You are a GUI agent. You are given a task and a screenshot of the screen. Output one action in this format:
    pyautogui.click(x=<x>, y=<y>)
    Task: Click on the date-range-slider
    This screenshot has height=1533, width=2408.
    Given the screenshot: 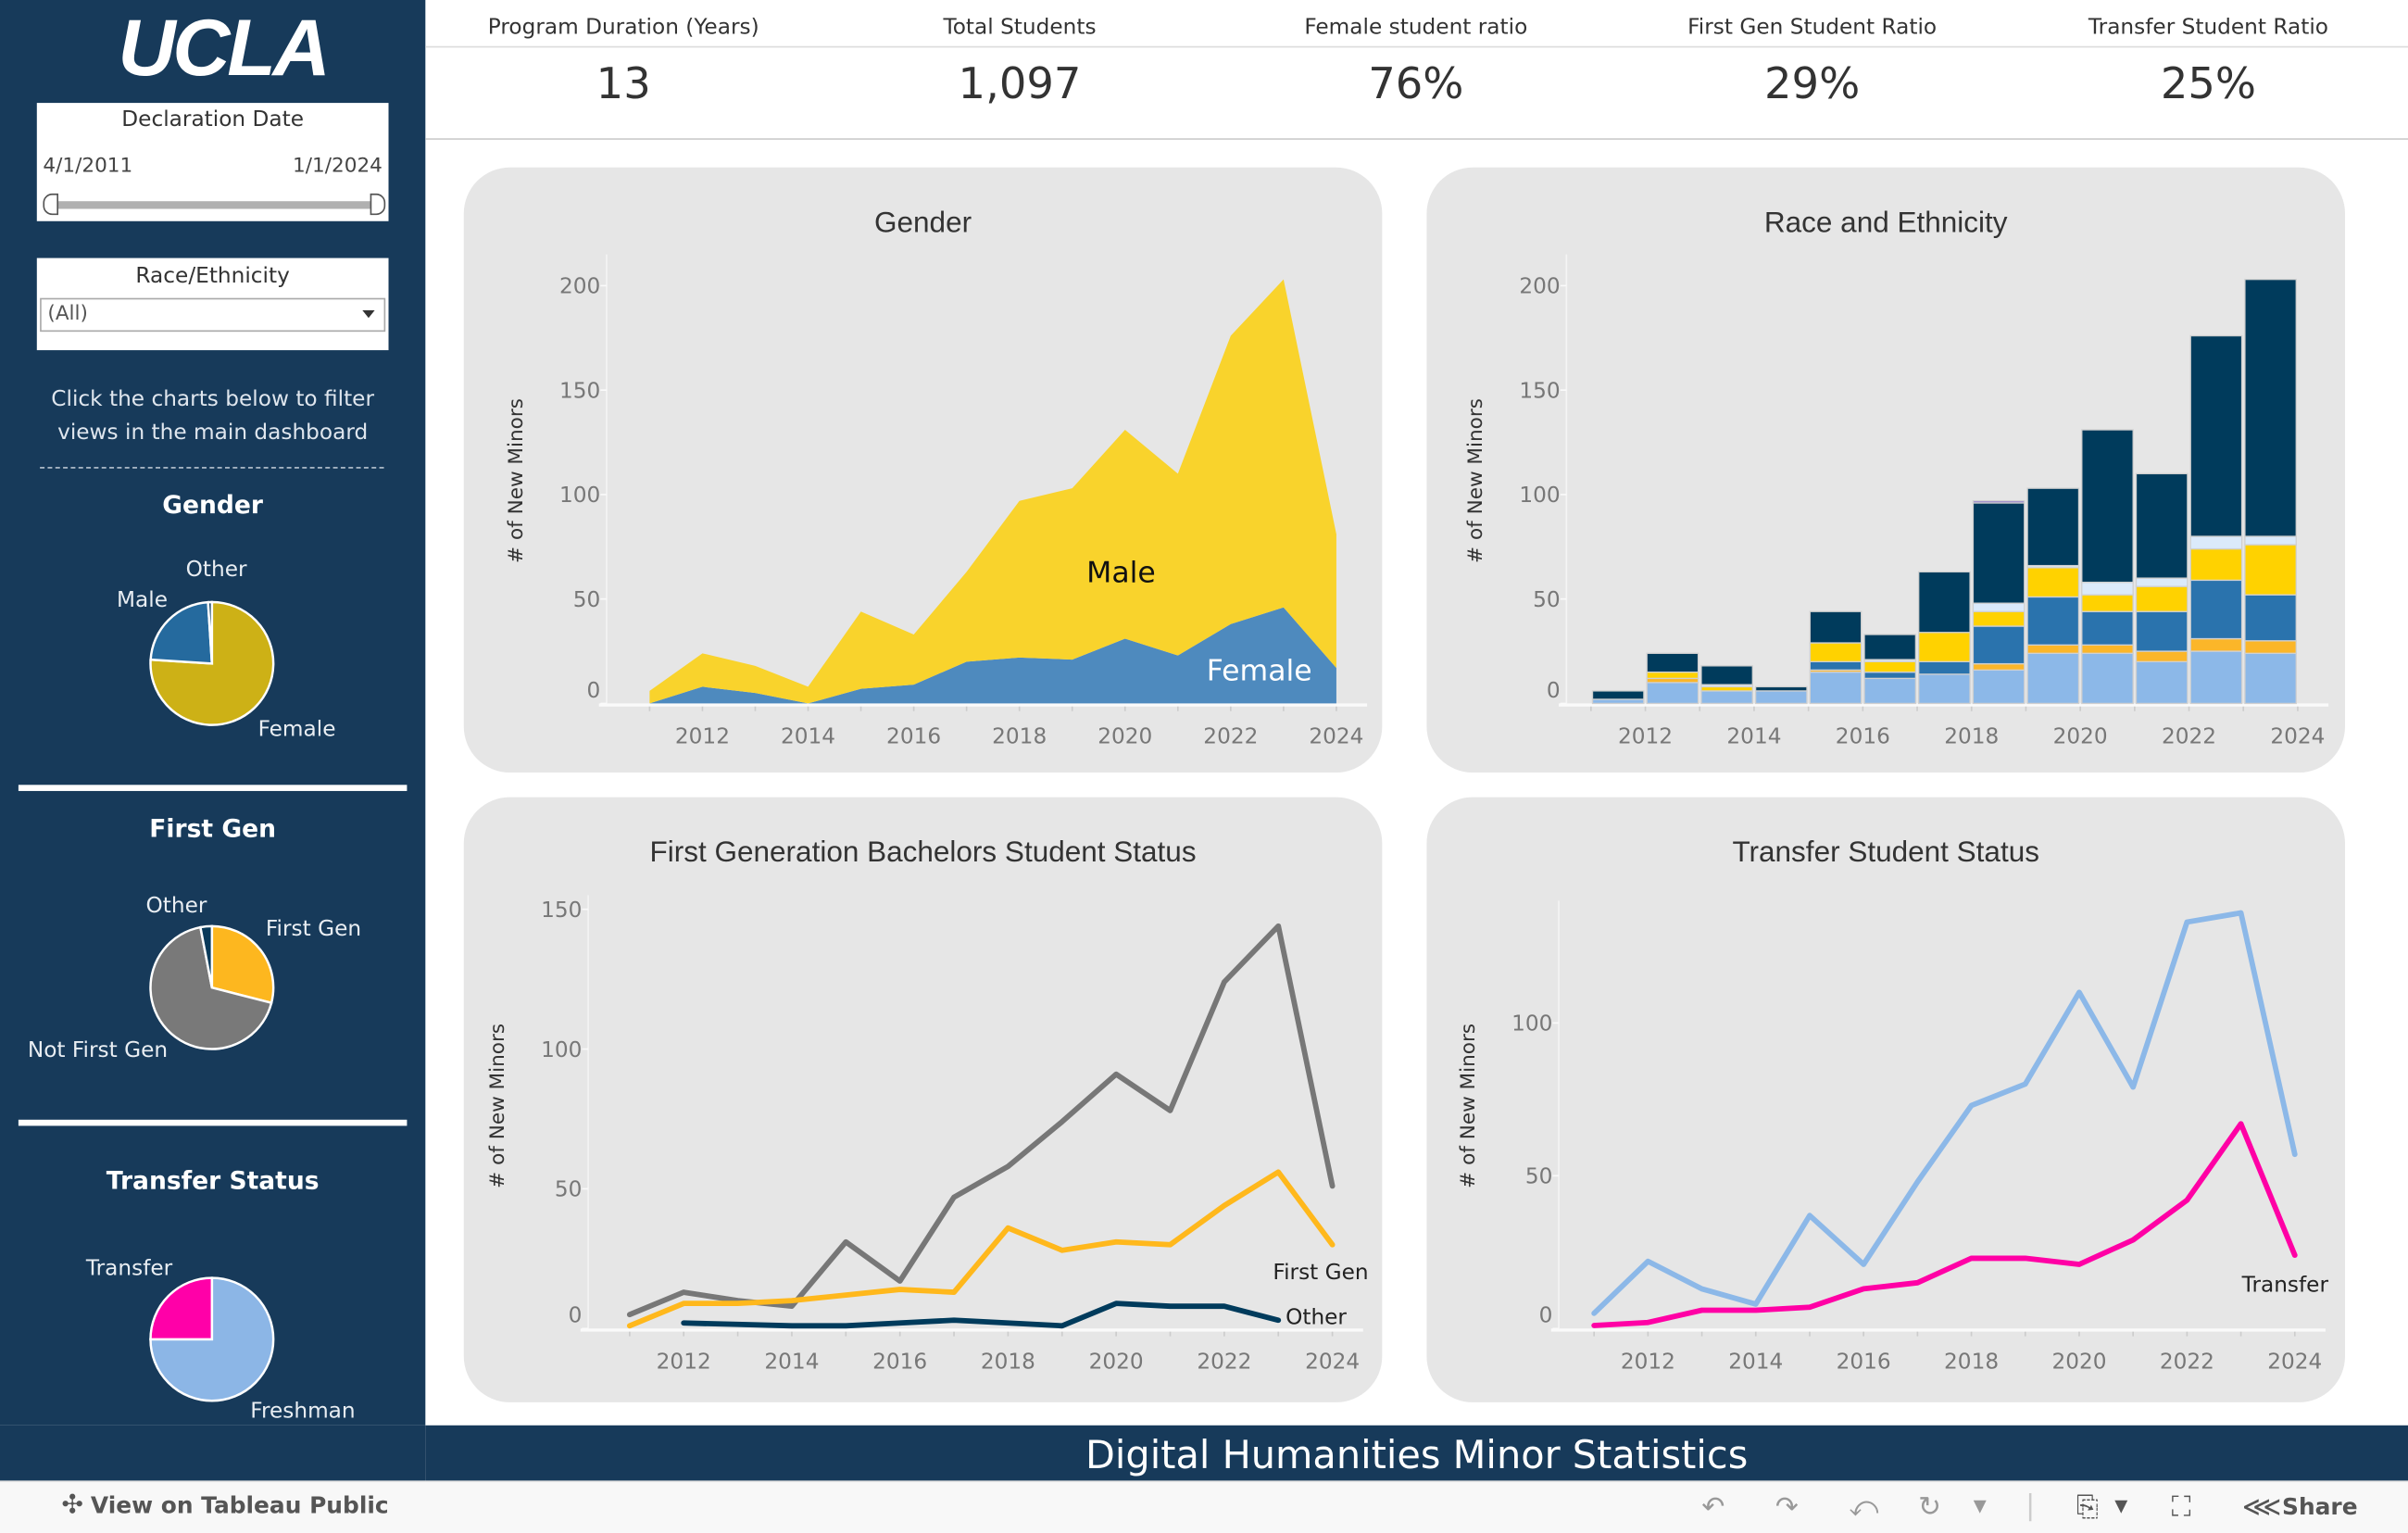 What is the action you would take?
    pyautogui.click(x=213, y=205)
    